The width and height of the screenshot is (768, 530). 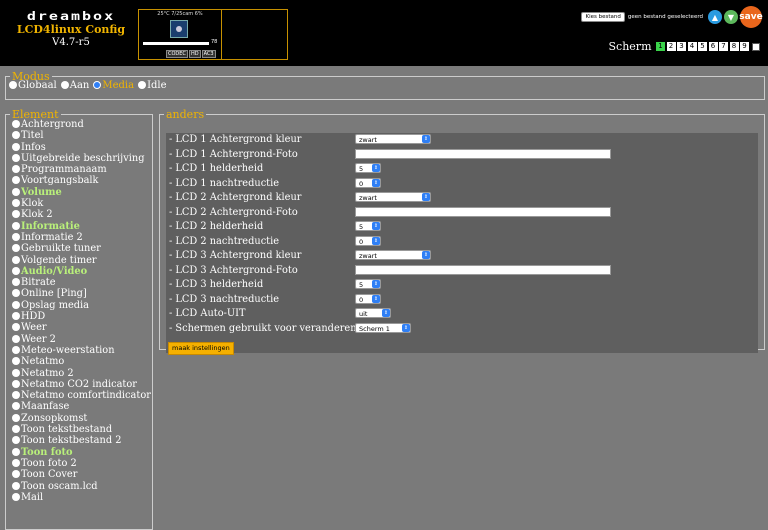 What do you see at coordinates (82, 373) in the screenshot?
I see `element-item: Netatmo 2` at bounding box center [82, 373].